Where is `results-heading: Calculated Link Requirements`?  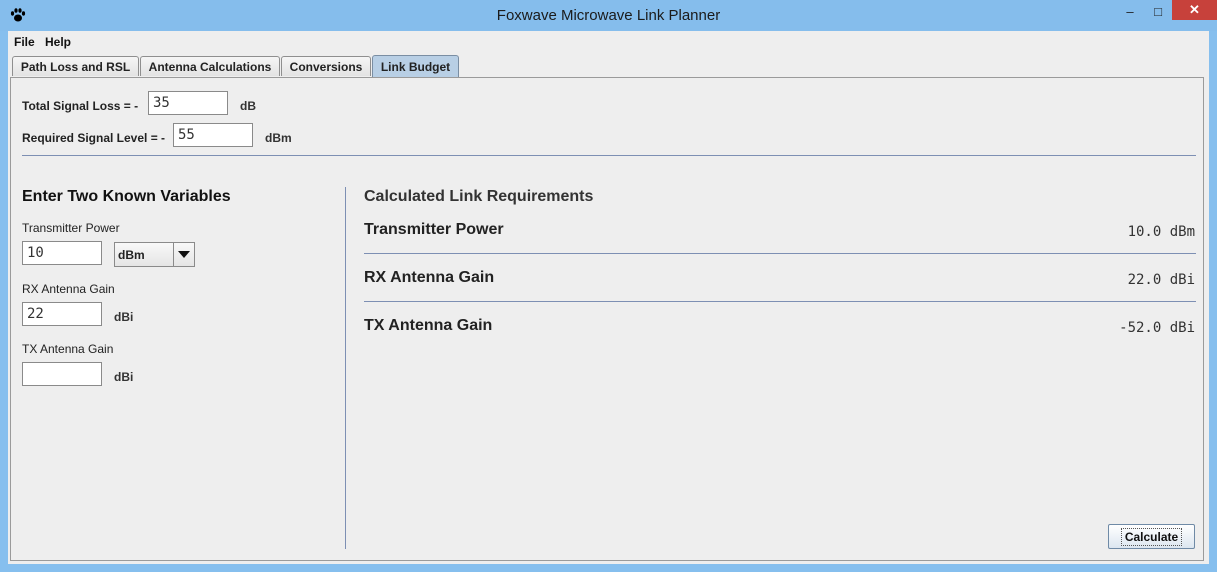
results-heading: Calculated Link Requirements is located at coordinates (479, 196).